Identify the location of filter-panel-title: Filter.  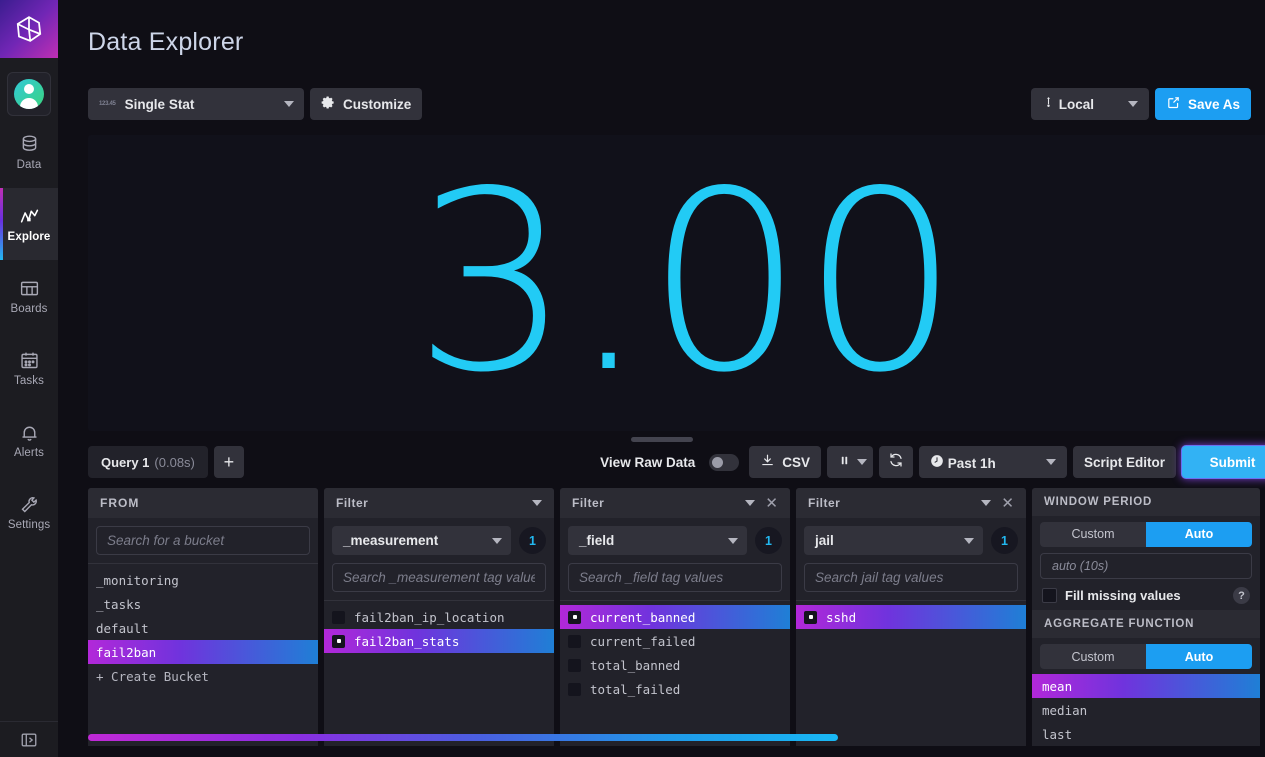
(588, 503).